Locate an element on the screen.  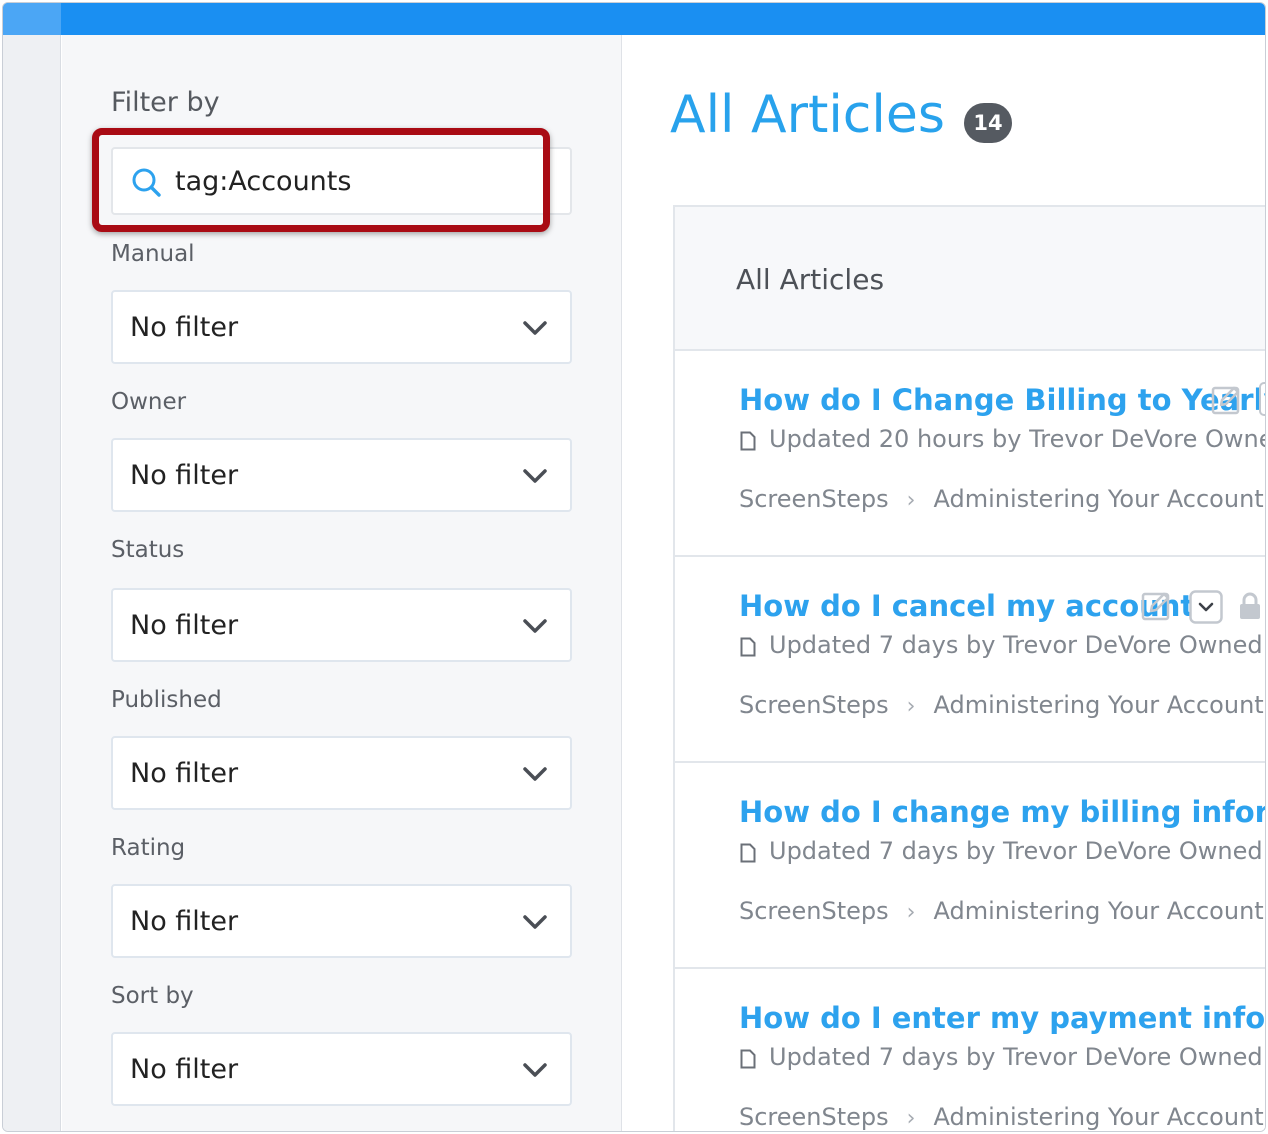
lock-icon is located at coordinates (1250, 605).